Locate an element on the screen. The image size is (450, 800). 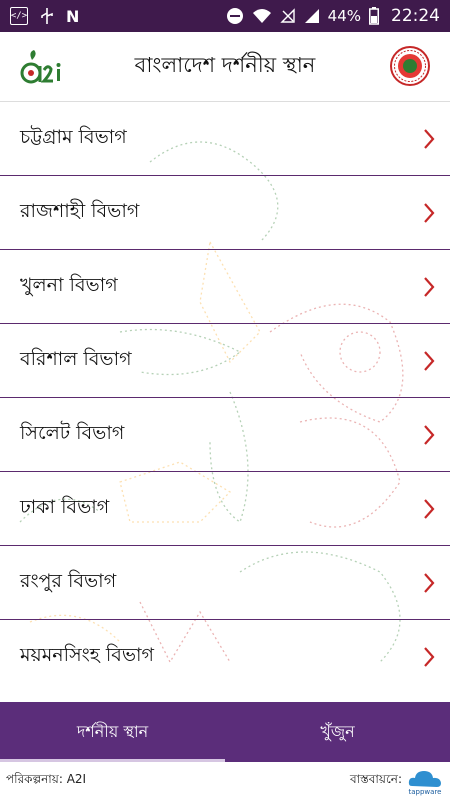
division-label: ঢাকা বিভাগ is located at coordinates (65, 506).